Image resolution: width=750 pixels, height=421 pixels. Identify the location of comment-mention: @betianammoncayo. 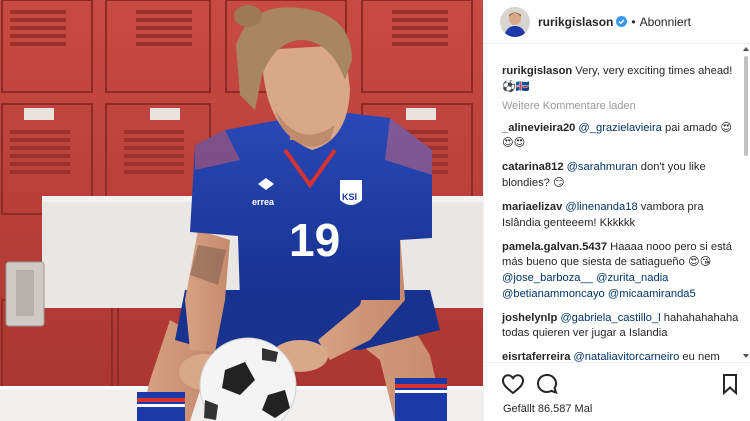
(553, 294).